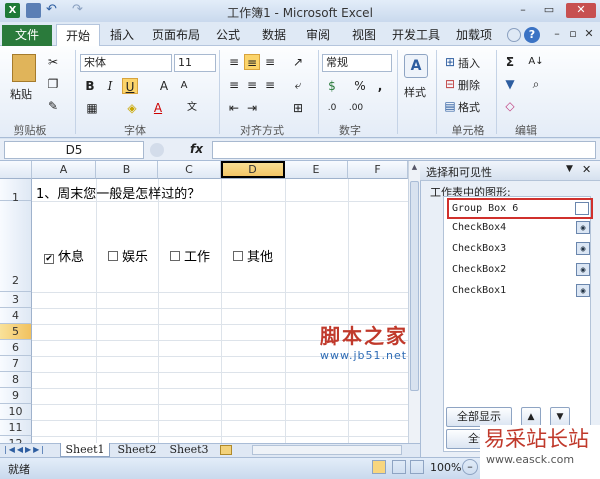 Image resolution: width=600 pixels, height=479 pixels. Describe the element at coordinates (64, 170) in the screenshot. I see `column-header: A` at that location.